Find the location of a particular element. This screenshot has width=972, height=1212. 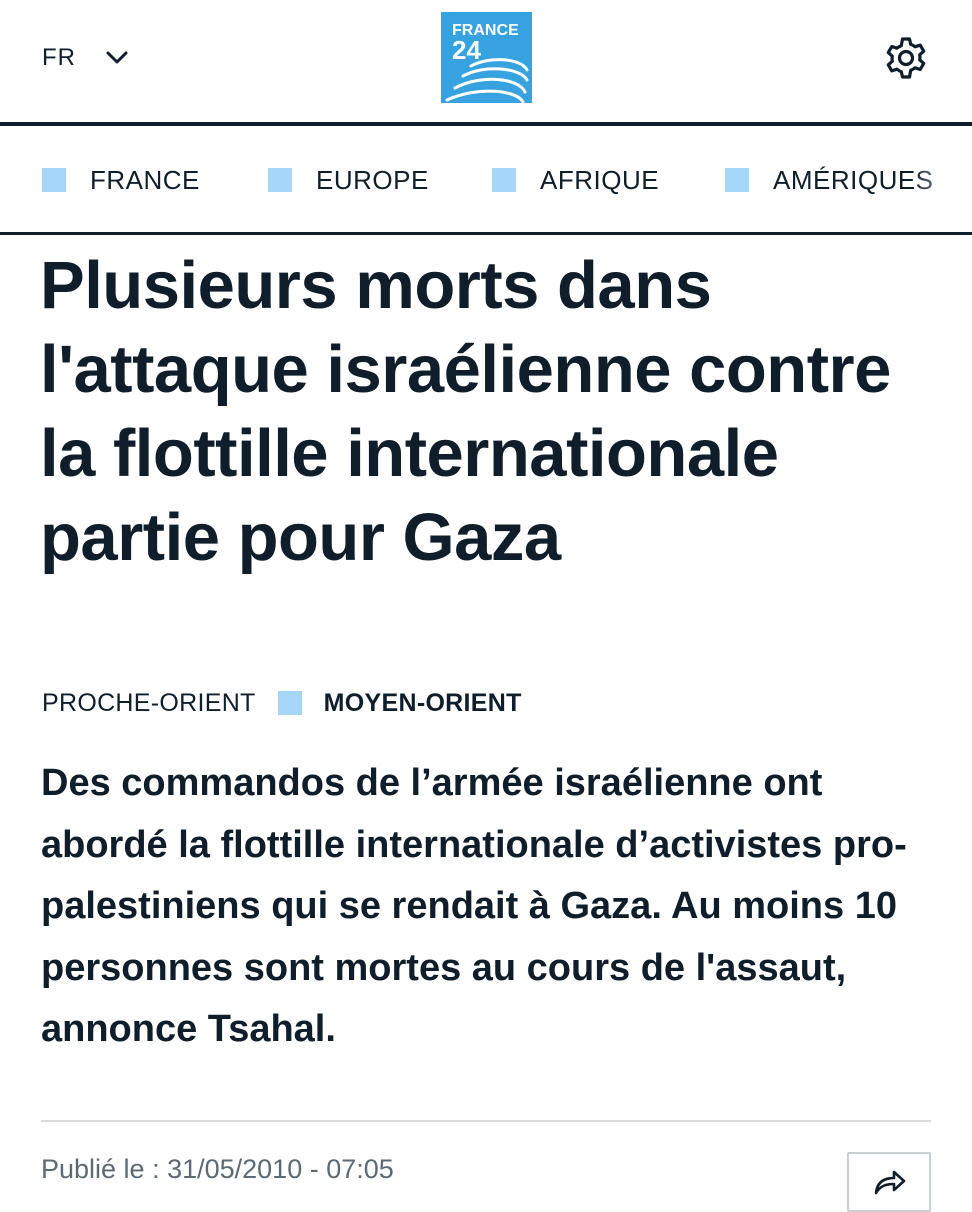

article-categories: PROCHE-ORIENT MOYEN-ORIENT is located at coordinates (282, 703).